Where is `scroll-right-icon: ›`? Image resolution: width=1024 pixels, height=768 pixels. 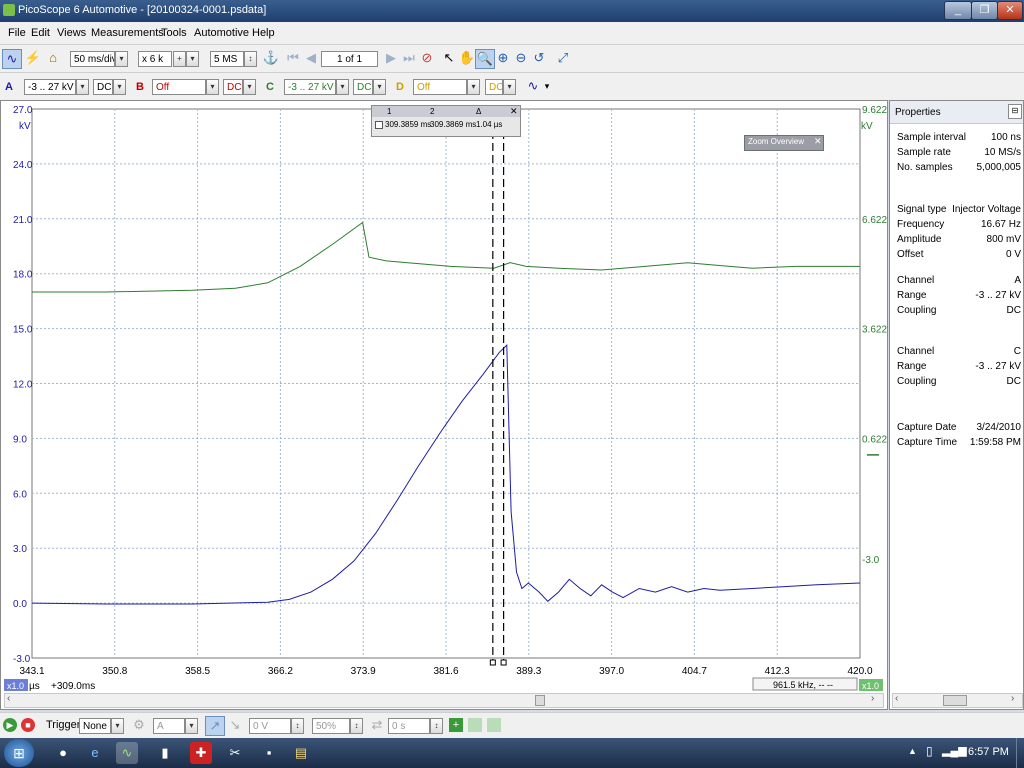 scroll-right-icon: › is located at coordinates (872, 698).